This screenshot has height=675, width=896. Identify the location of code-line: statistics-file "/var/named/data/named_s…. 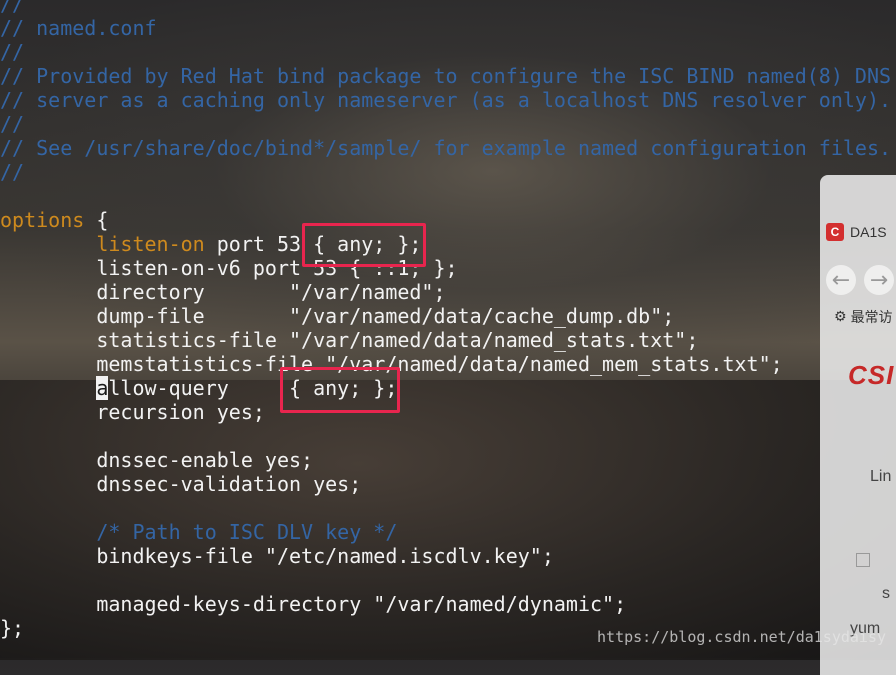
(349, 340).